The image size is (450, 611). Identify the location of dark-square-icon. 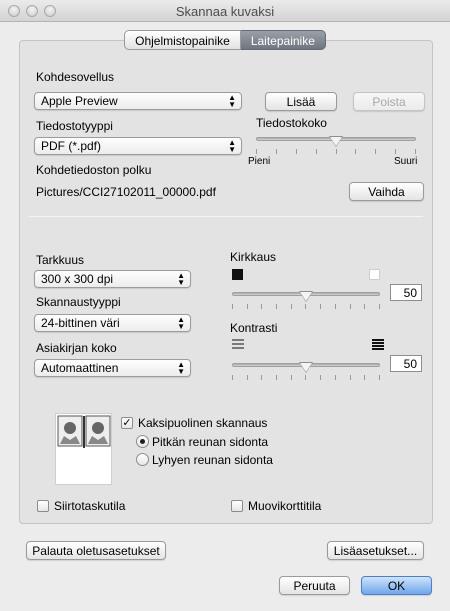
(237, 274).